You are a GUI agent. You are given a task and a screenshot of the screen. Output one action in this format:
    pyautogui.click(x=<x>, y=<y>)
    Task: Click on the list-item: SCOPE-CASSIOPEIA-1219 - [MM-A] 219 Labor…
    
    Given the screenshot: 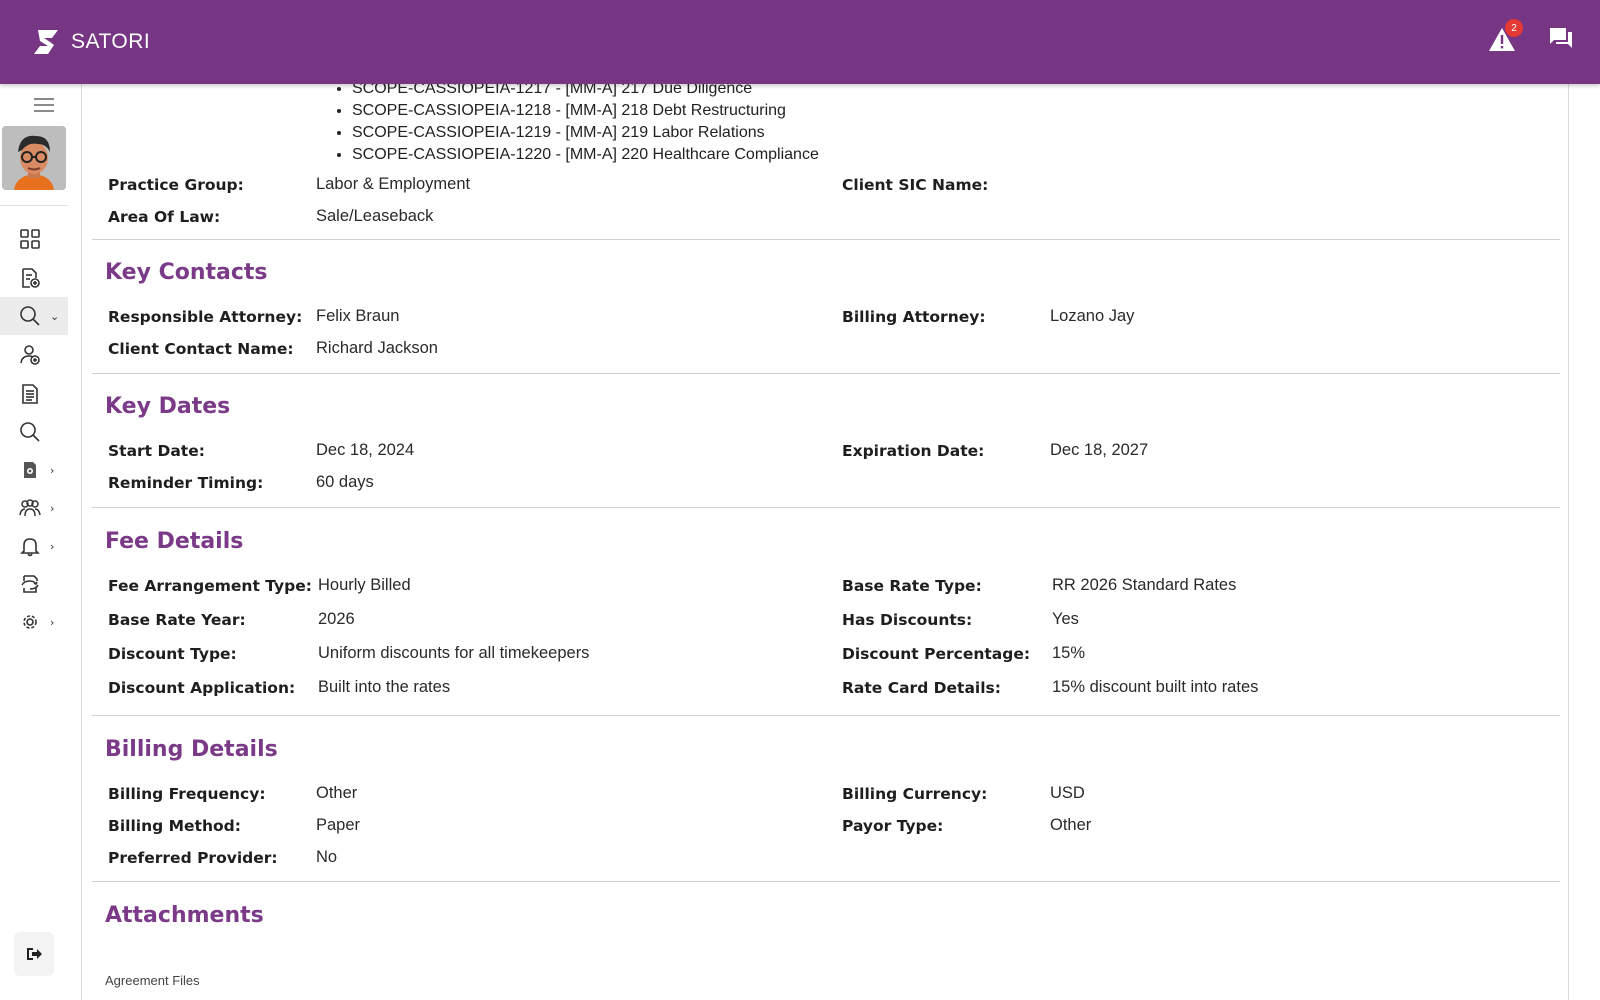 What is the action you would take?
    pyautogui.click(x=585, y=133)
    